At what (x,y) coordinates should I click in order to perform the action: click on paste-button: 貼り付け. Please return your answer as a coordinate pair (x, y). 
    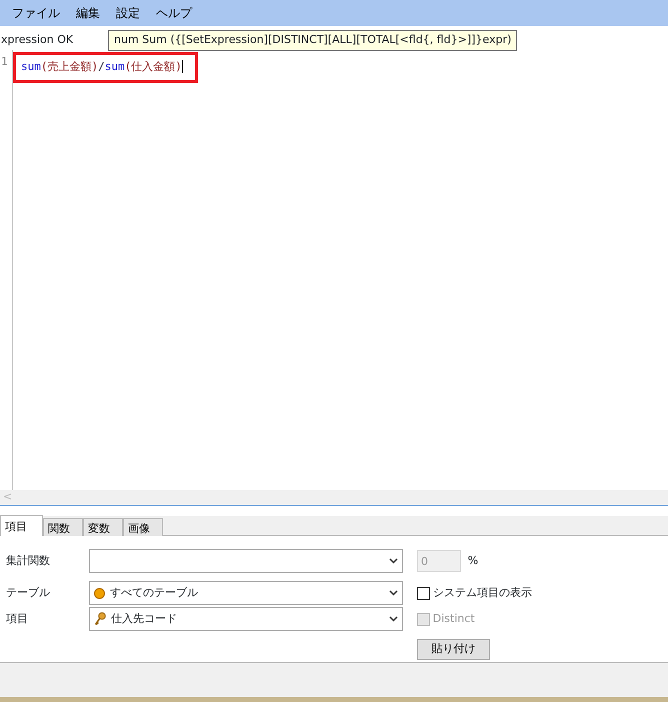
    Looking at the image, I should click on (453, 649).